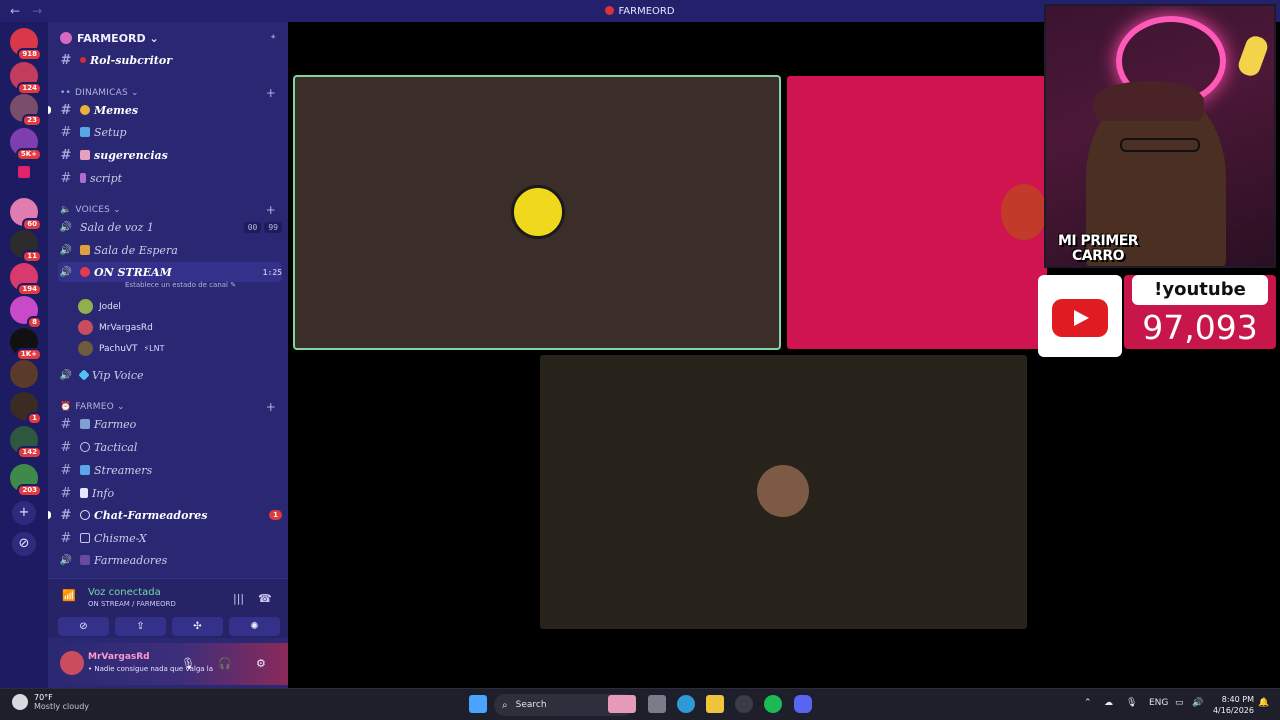 The image size is (1280, 720). What do you see at coordinates (170, 538) in the screenshot?
I see `channel-chisme-x: # Chisme-X` at bounding box center [170, 538].